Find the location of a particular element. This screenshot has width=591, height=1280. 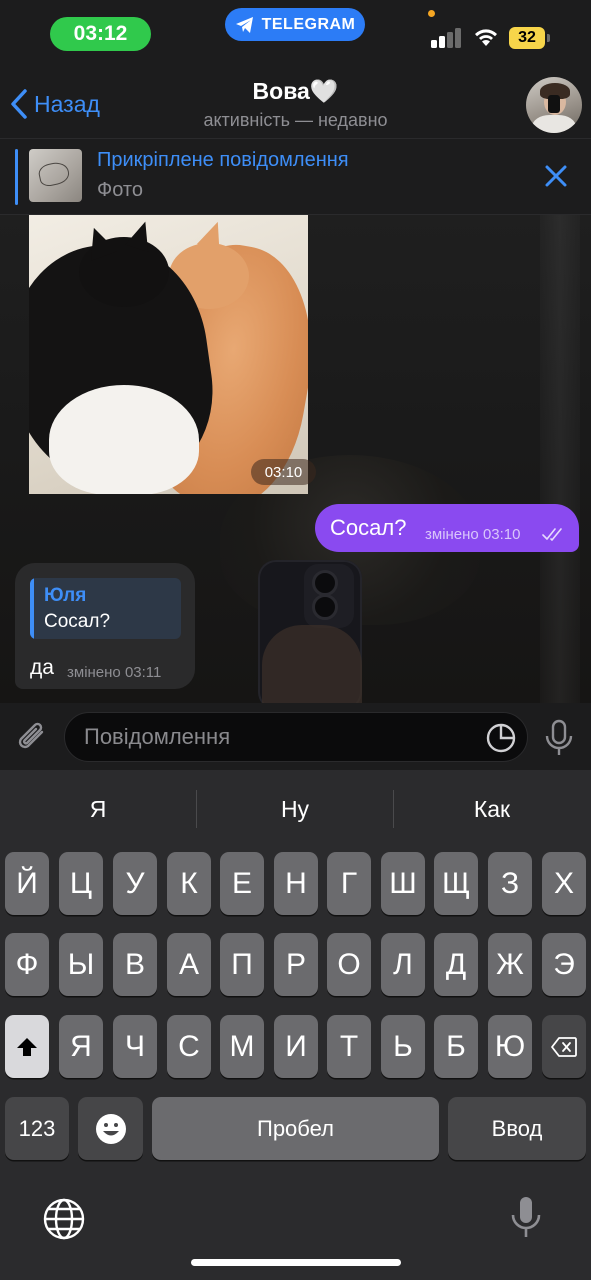

backspace-icon is located at coordinates (564, 1046).